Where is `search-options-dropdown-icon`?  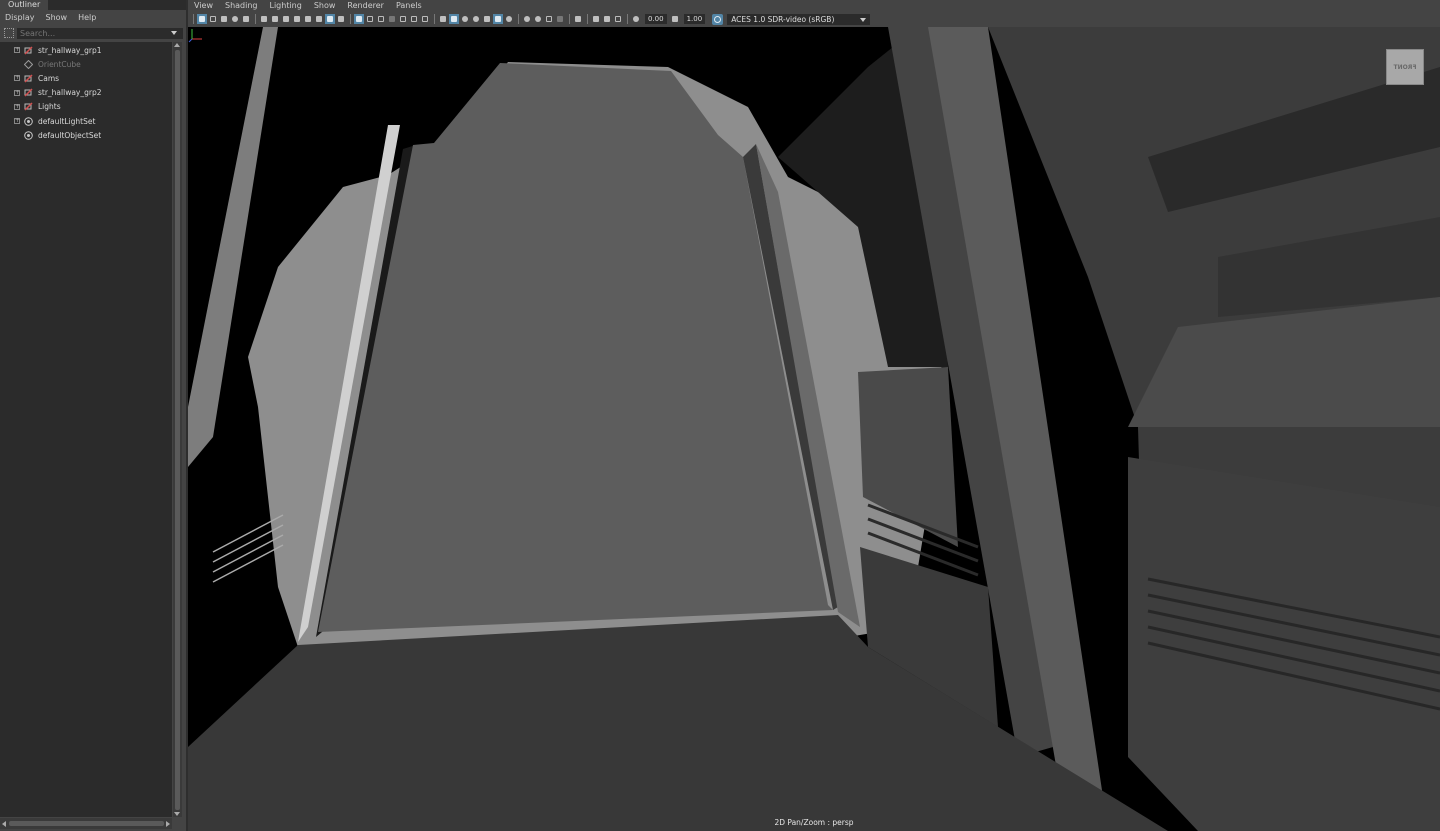 search-options-dropdown-icon is located at coordinates (174, 33).